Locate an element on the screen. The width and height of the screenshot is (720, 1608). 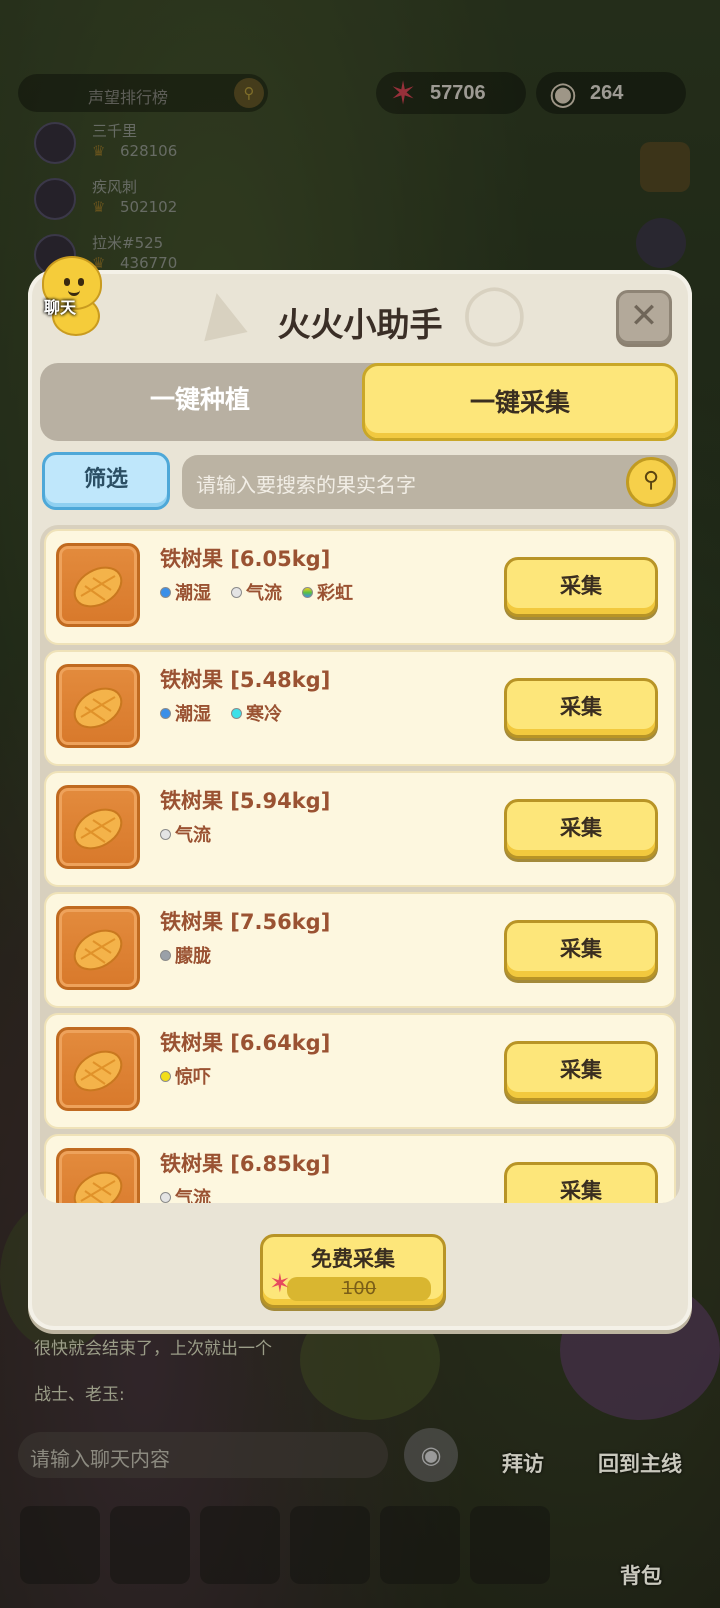
search-input: 请输入要搜索的果实名字 ⚲ is located at coordinates (430, 482).